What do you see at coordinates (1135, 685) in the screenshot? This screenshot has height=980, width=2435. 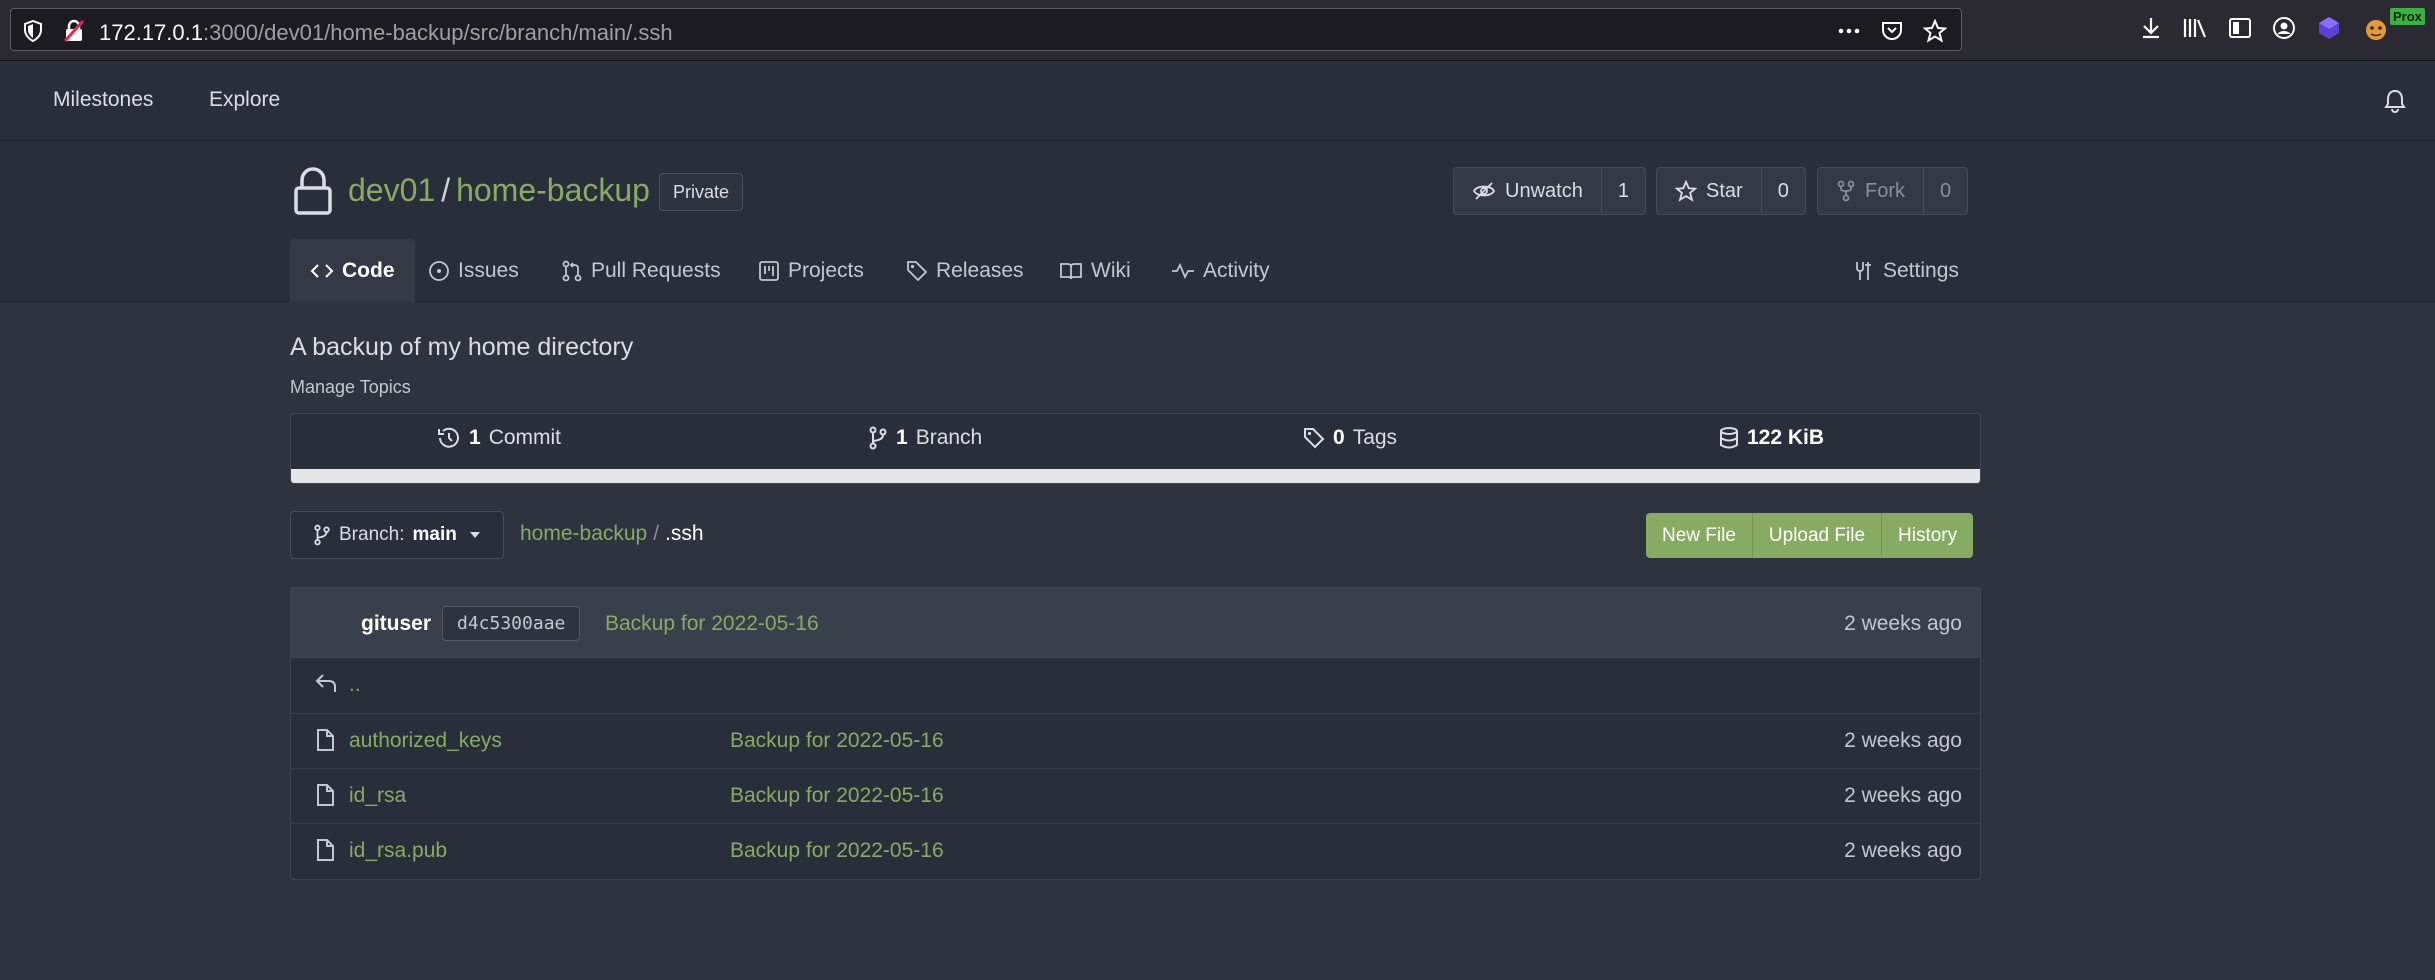 I see `parent-dir-row: ..` at bounding box center [1135, 685].